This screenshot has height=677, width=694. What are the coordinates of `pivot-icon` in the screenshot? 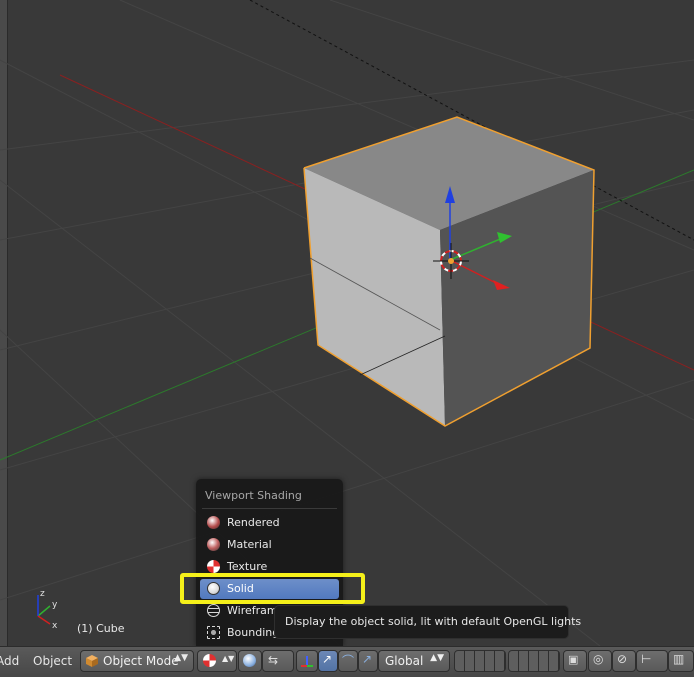 It's located at (249, 660).